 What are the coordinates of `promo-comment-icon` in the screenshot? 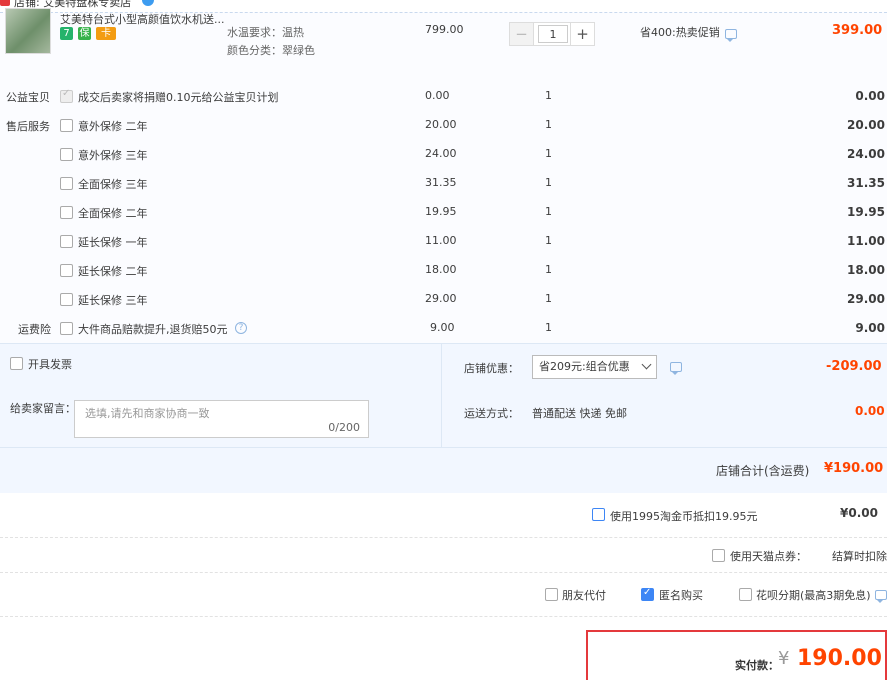 It's located at (731, 35).